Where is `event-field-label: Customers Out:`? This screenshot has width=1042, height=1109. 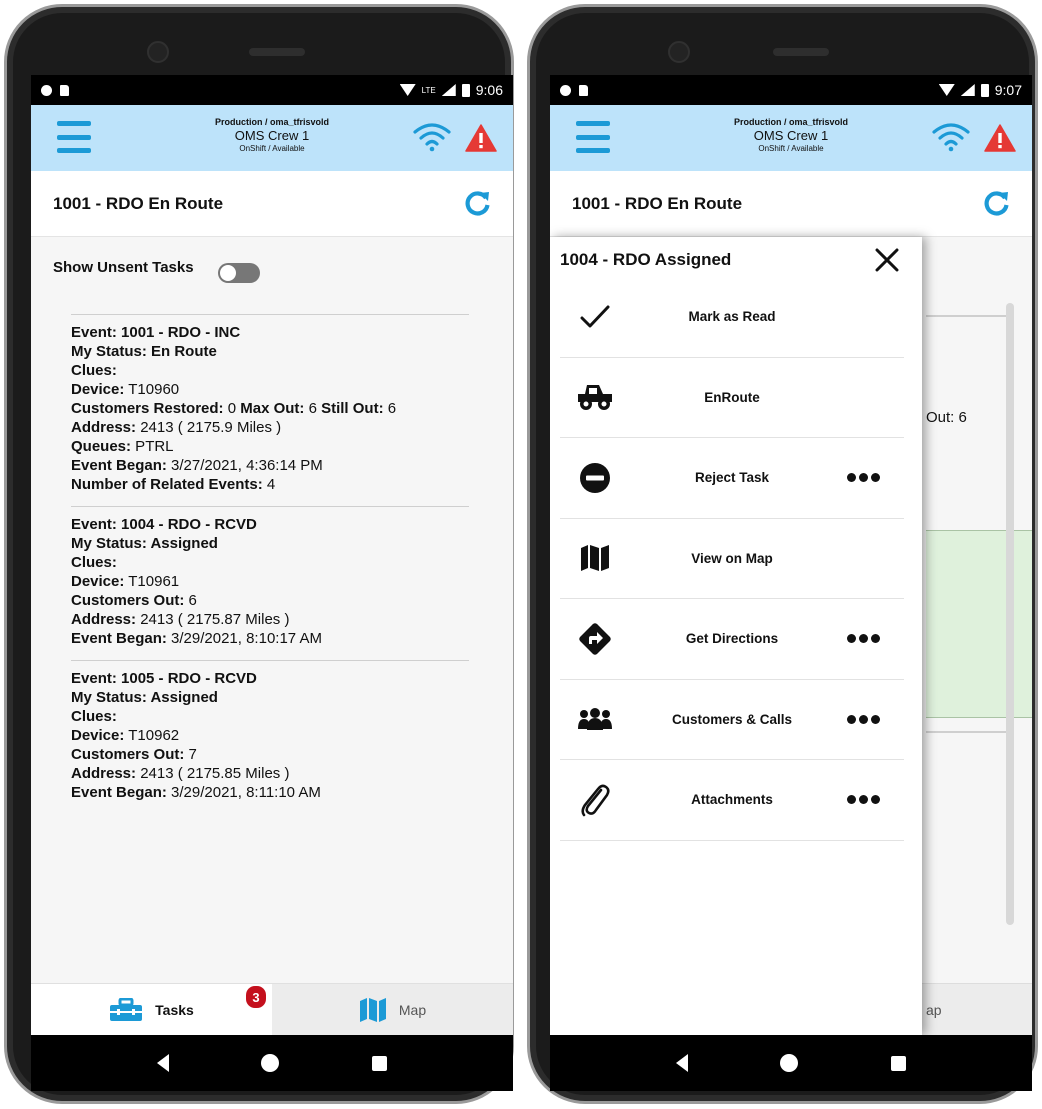
event-field-label: Customers Out: is located at coordinates (128, 600).